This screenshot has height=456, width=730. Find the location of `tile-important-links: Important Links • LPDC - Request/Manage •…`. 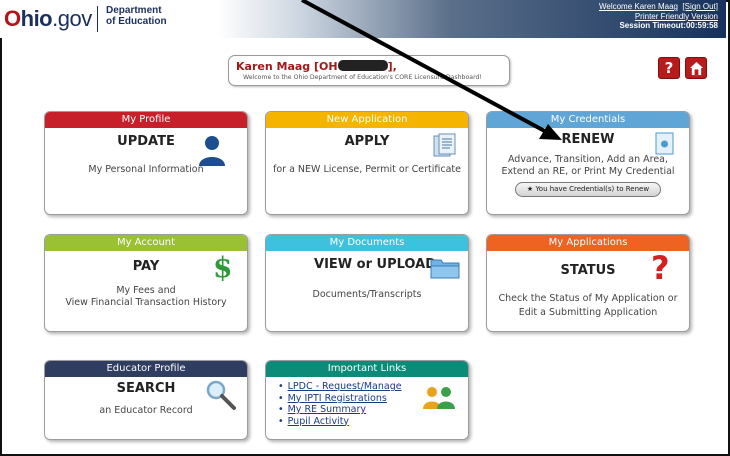

tile-important-links: Important Links • LPDC - Request/Manage •… is located at coordinates (367, 400).